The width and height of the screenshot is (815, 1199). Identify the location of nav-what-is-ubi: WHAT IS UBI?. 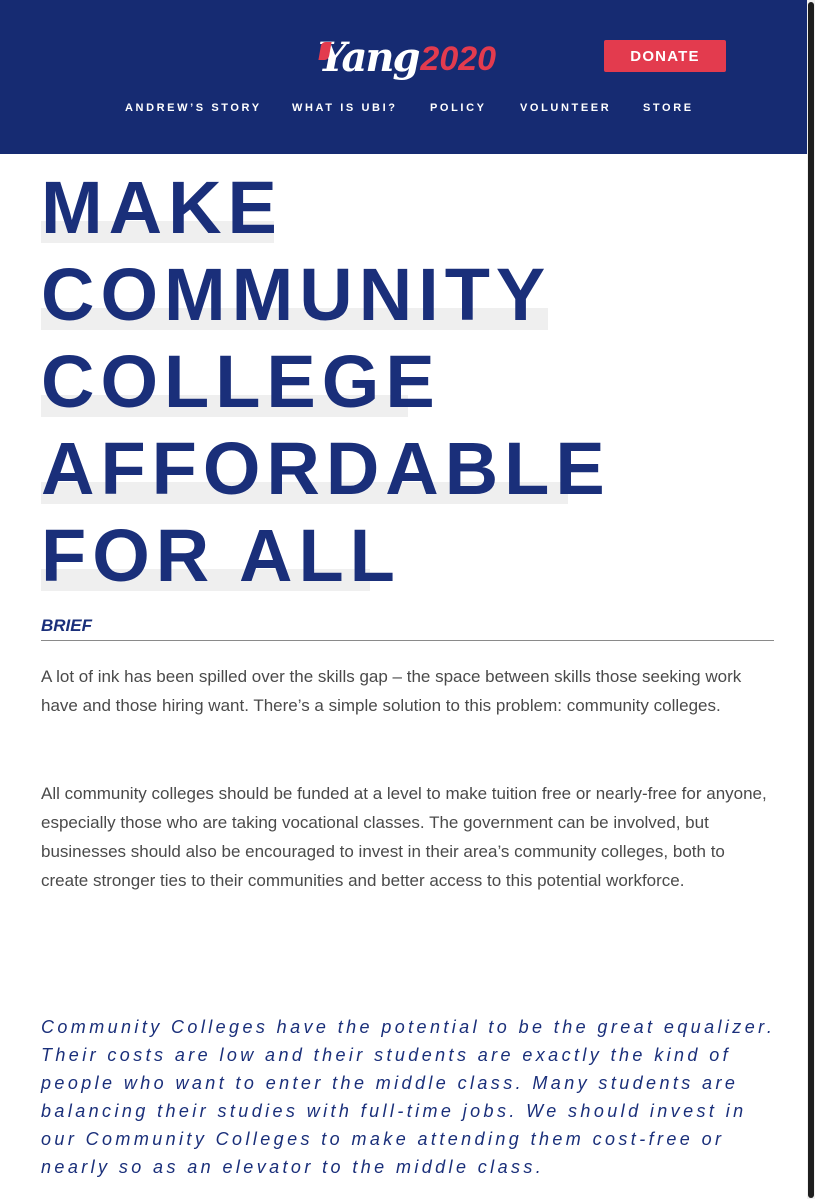
(345, 108).